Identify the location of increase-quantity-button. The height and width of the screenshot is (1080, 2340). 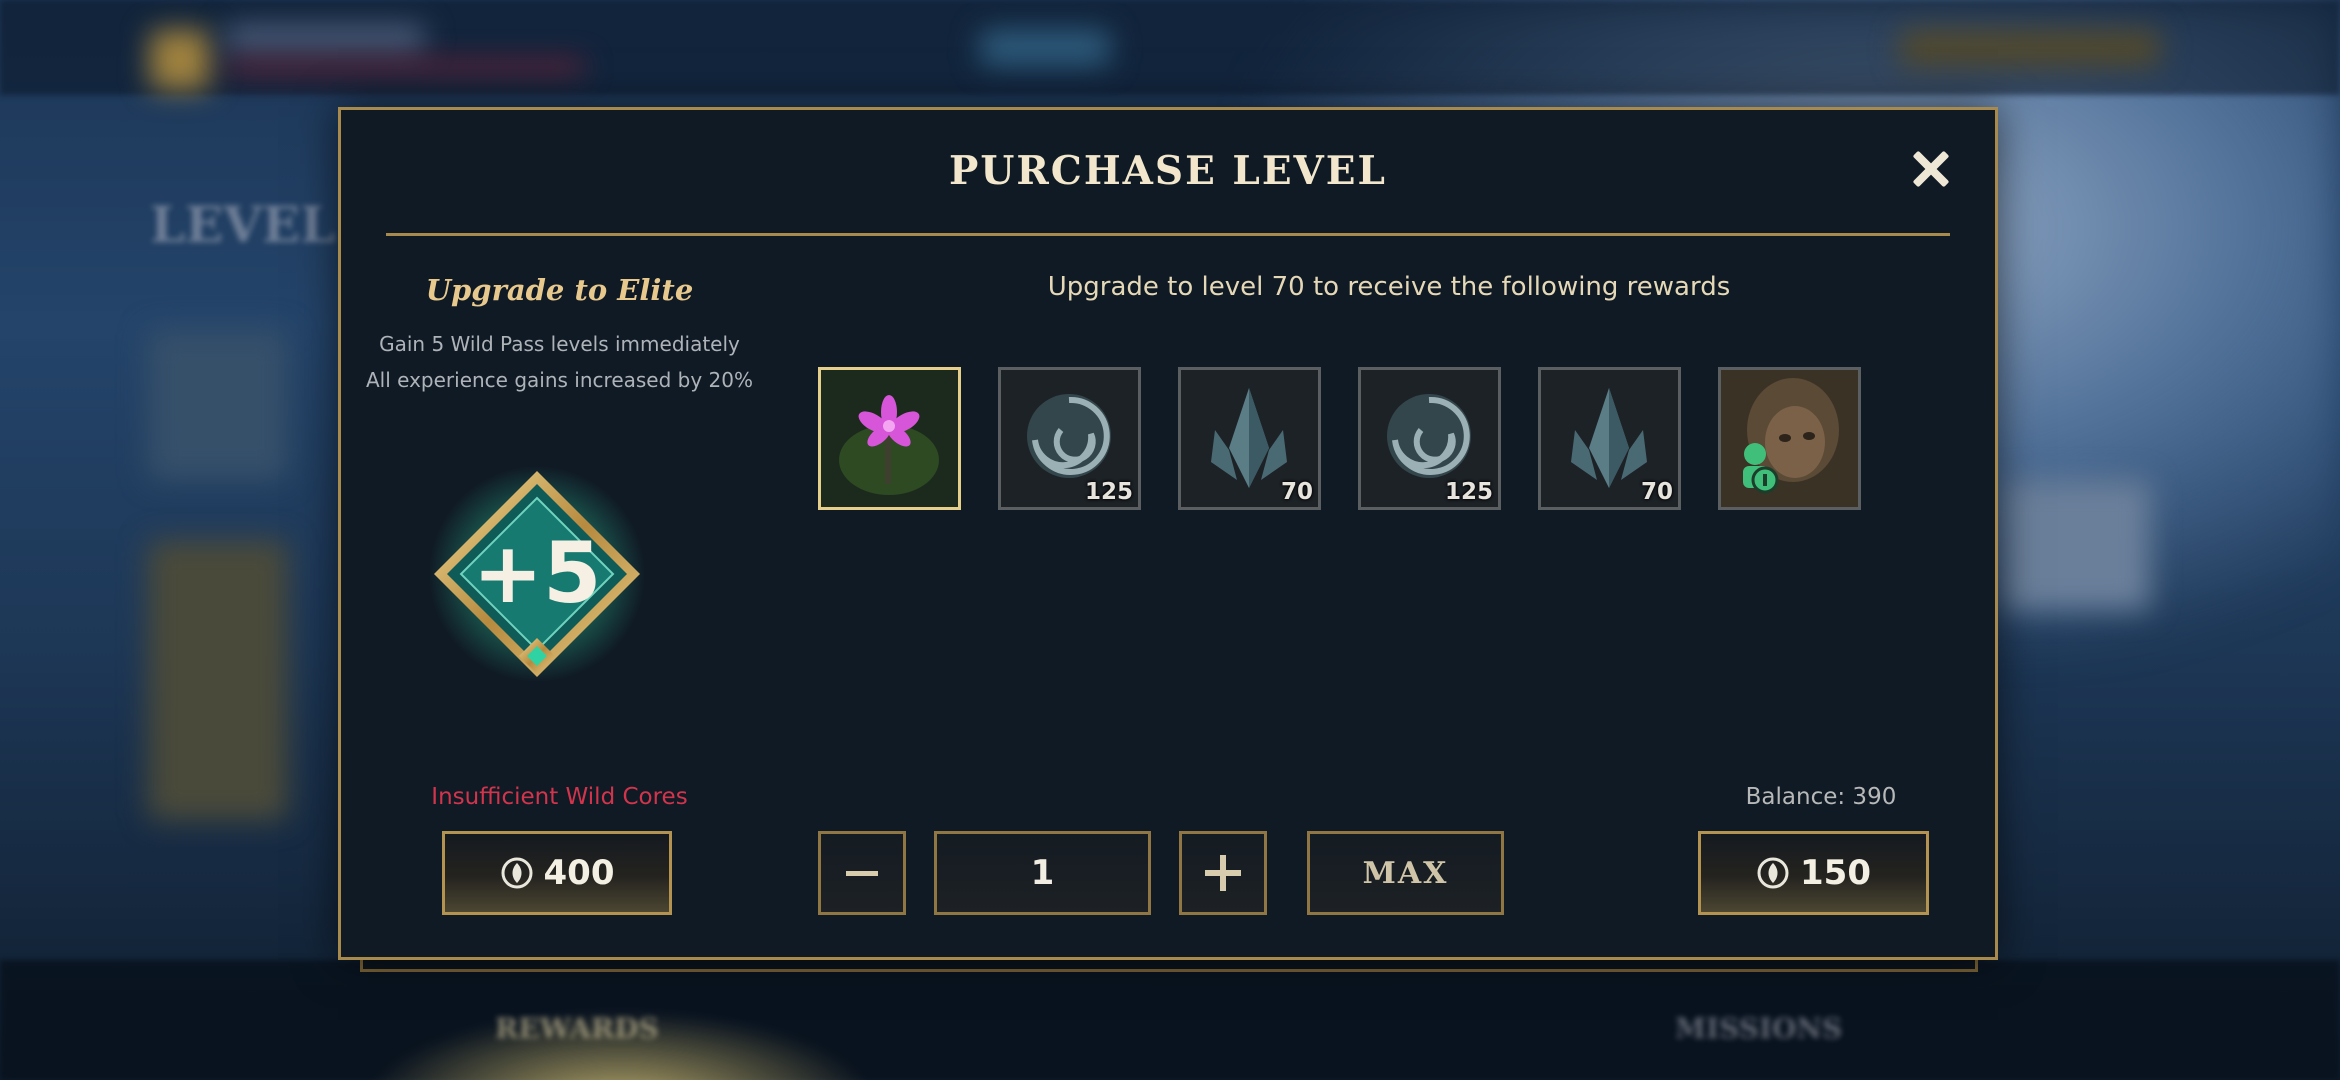
(1223, 873).